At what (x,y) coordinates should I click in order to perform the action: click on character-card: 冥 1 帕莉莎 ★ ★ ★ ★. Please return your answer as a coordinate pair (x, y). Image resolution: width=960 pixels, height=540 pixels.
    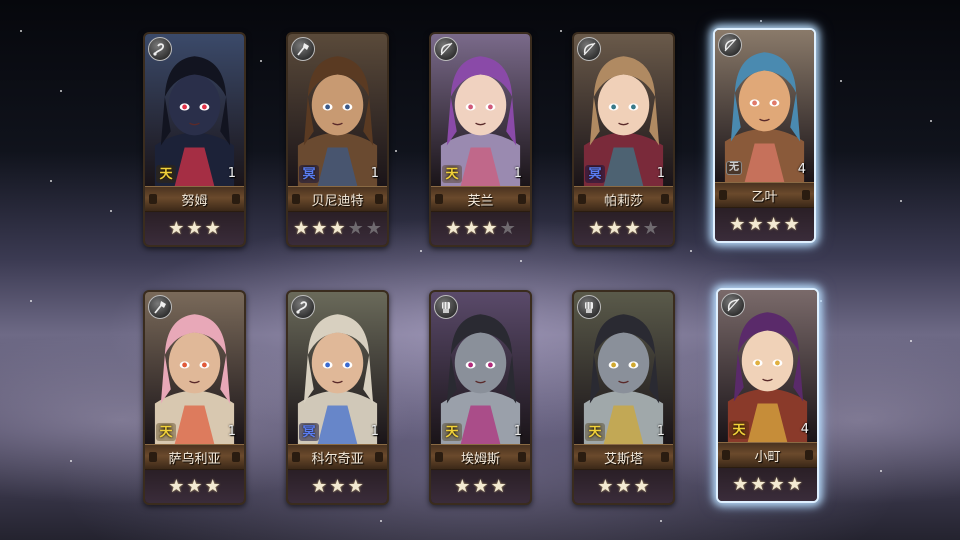
    Looking at the image, I should click on (623, 139).